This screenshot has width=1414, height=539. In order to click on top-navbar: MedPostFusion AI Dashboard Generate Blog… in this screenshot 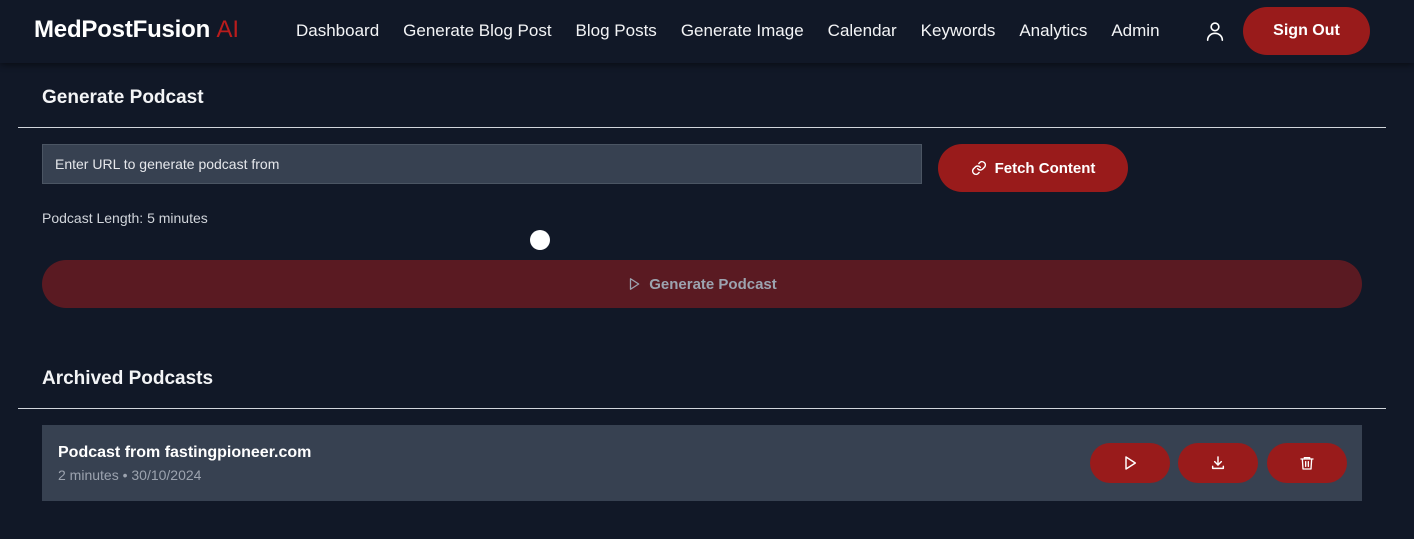, I will do `click(707, 31)`.